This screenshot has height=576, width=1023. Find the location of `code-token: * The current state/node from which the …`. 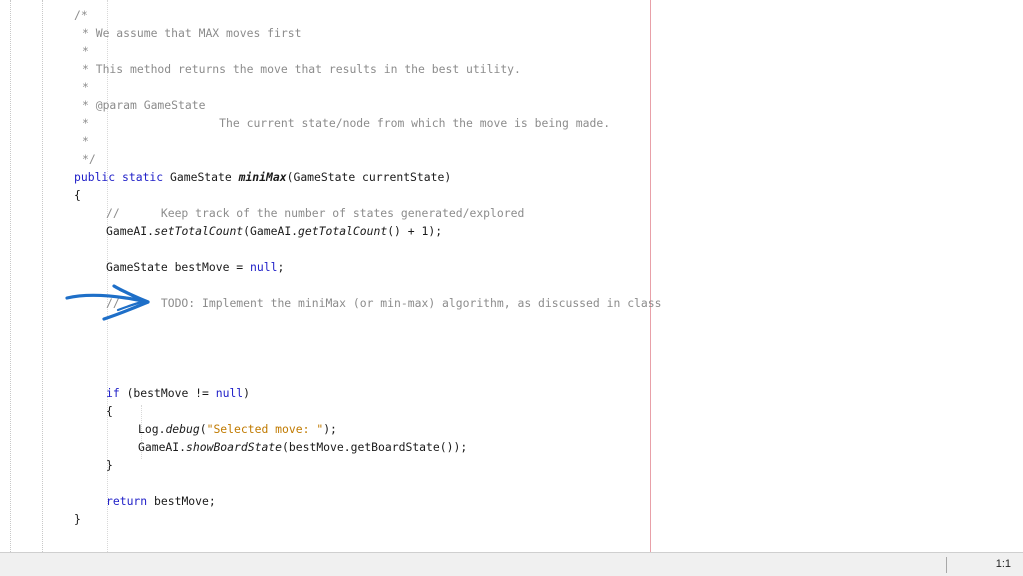

code-token: * The current state/node from which the … is located at coordinates (346, 123).